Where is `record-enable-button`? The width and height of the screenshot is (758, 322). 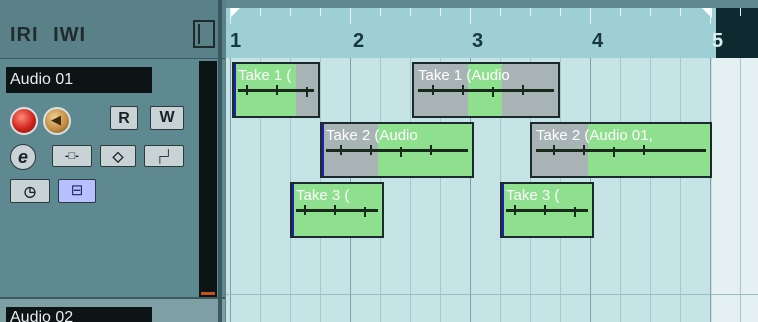
record-enable-button is located at coordinates (24, 121).